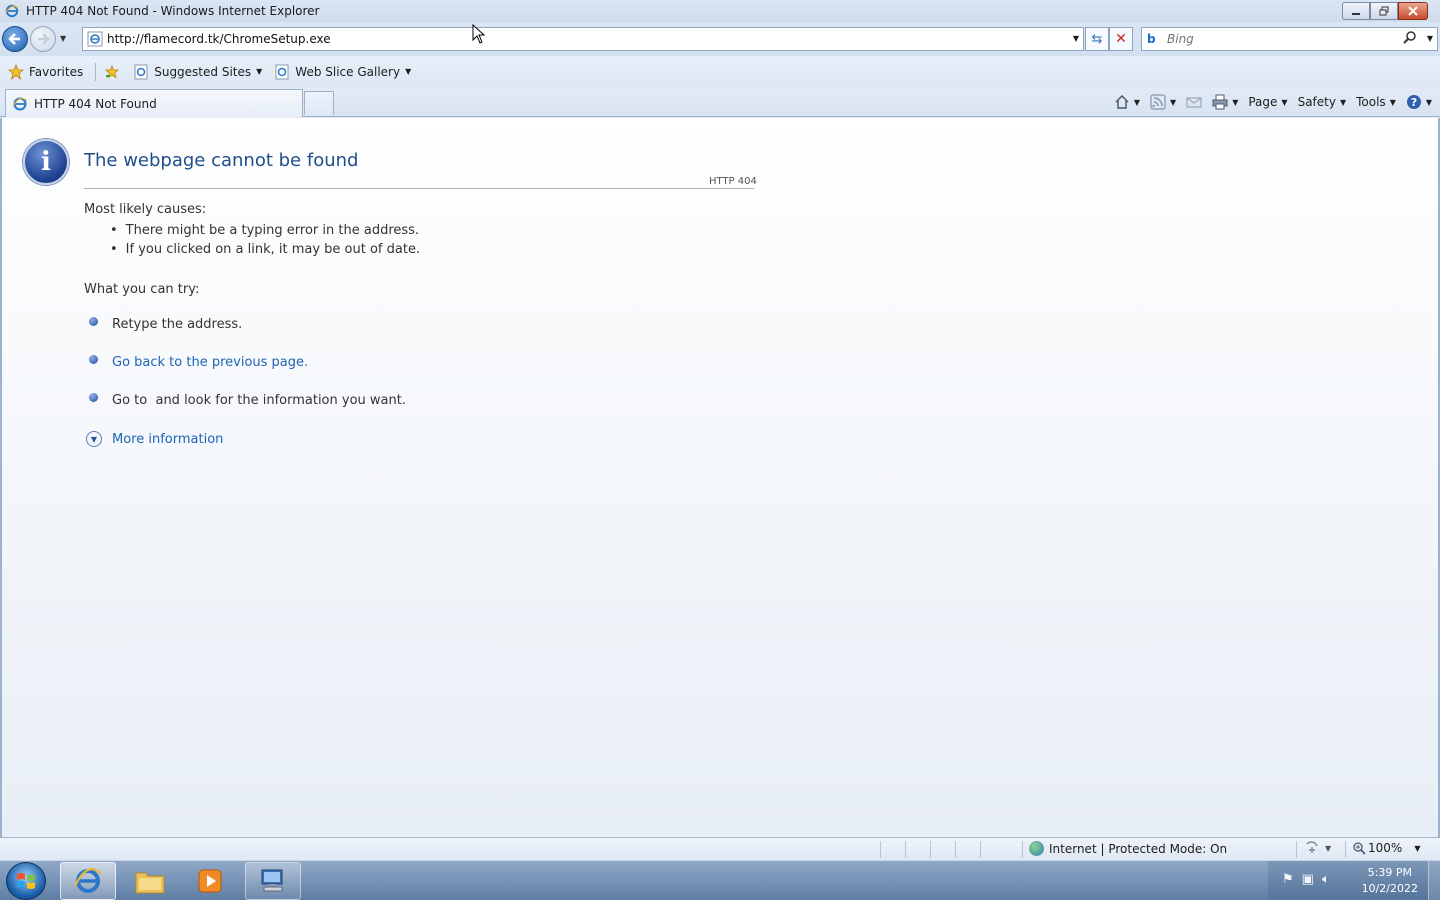 The height and width of the screenshot is (900, 1440). I want to click on computer-icon, so click(272, 880).